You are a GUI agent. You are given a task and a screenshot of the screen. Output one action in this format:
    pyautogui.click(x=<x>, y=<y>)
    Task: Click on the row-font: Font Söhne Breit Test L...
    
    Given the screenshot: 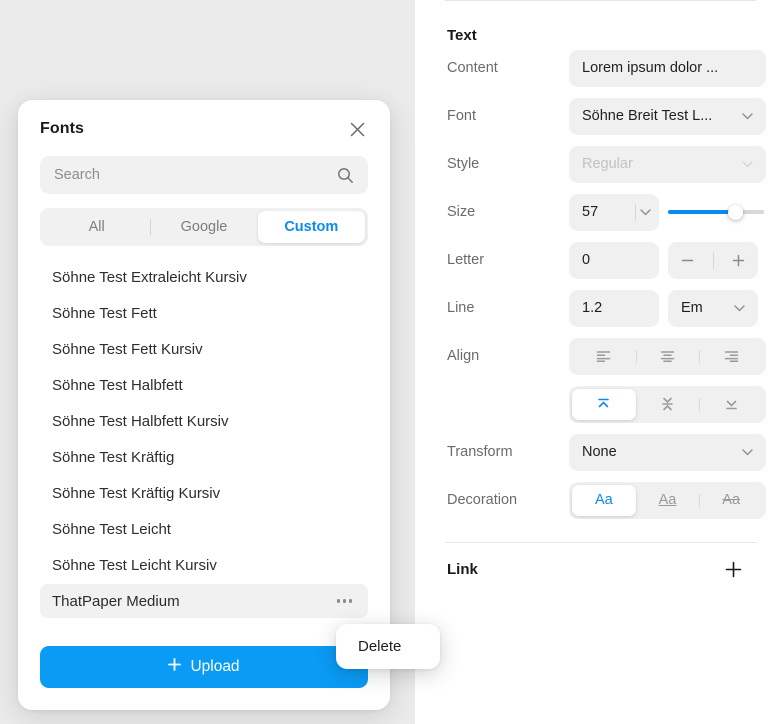 What is the action you would take?
    pyautogui.click(x=598, y=116)
    